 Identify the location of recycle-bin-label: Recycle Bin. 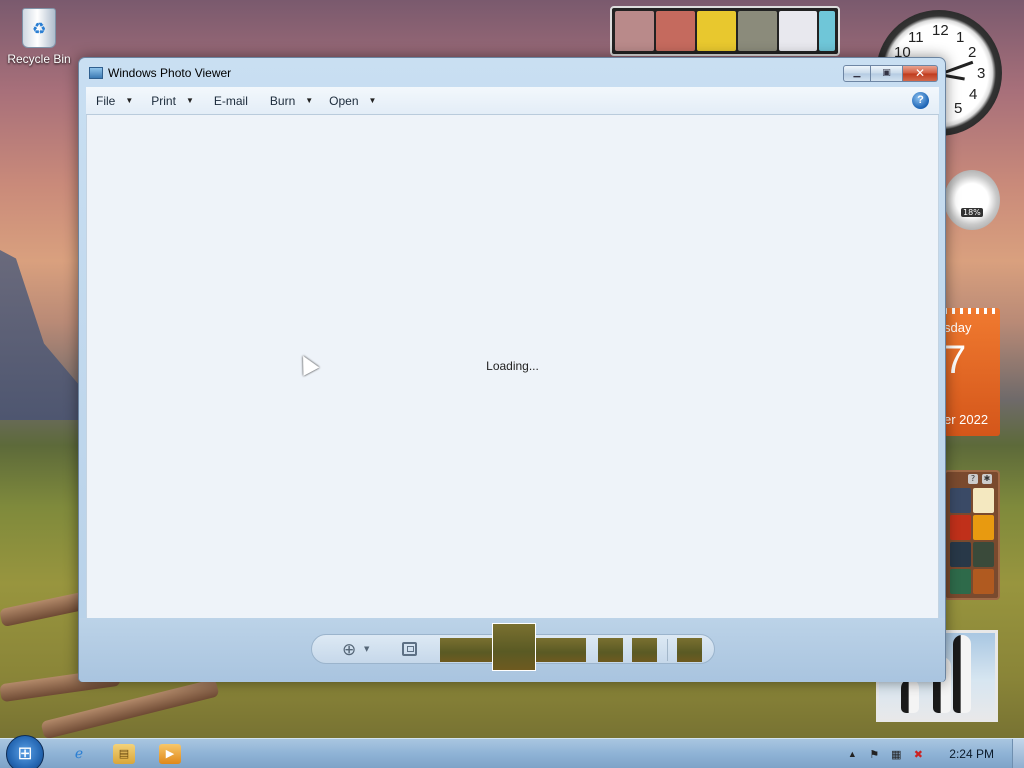
(39, 59).